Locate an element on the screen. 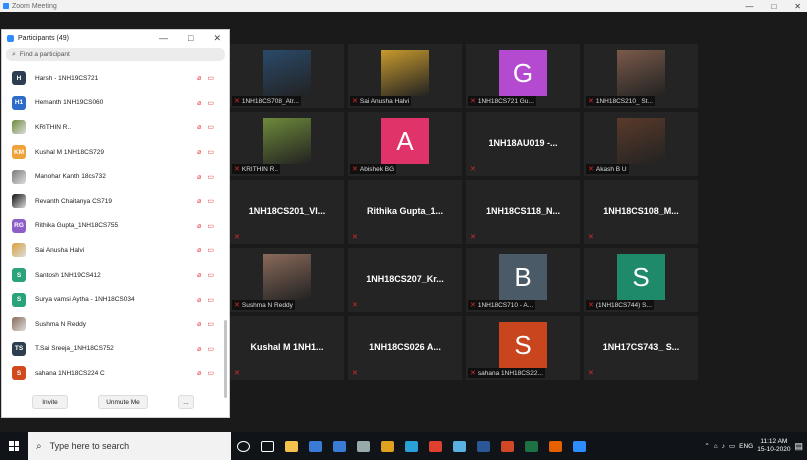 The width and height of the screenshot is (807, 460). video-tile: Rithika Gupta_1... ✕ is located at coordinates (405, 212).